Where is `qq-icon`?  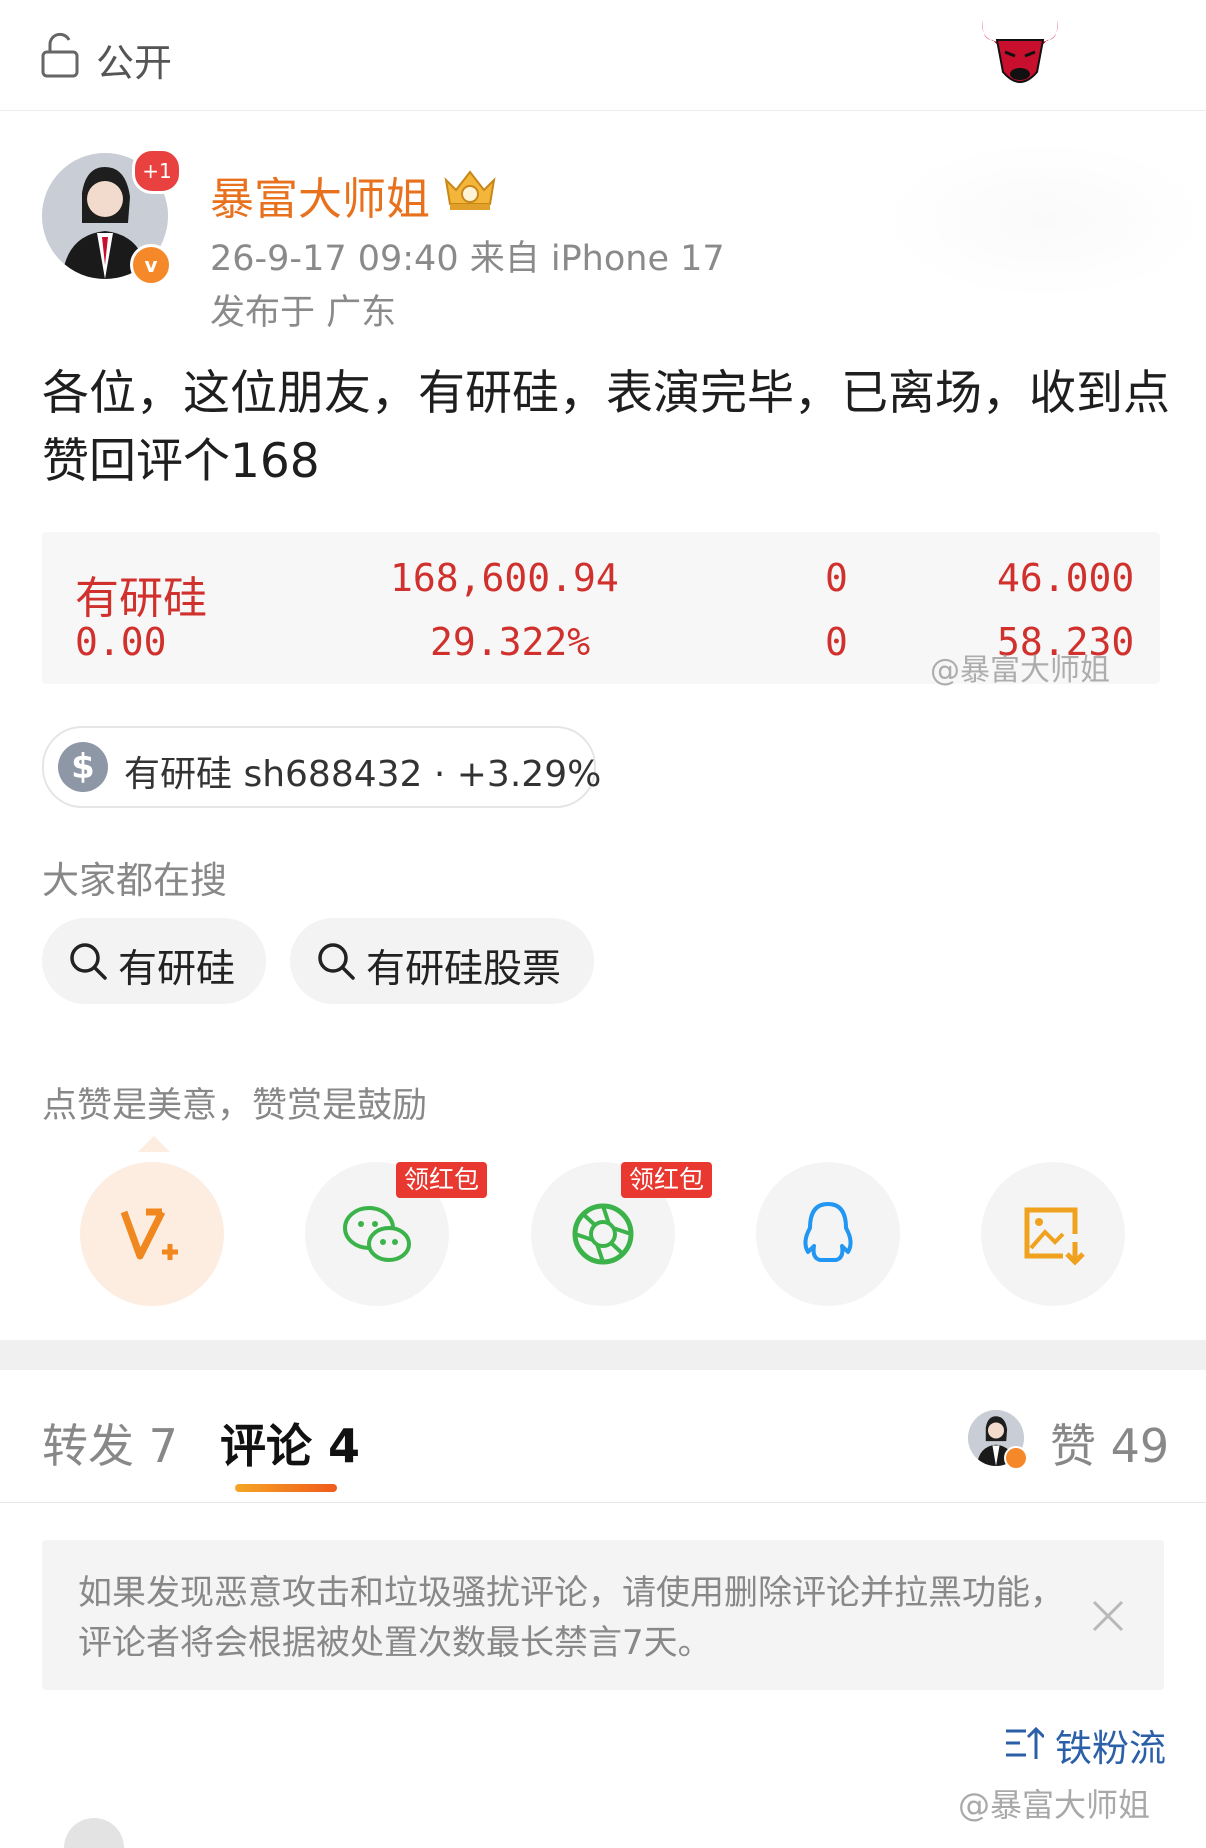
qq-icon is located at coordinates (828, 1232).